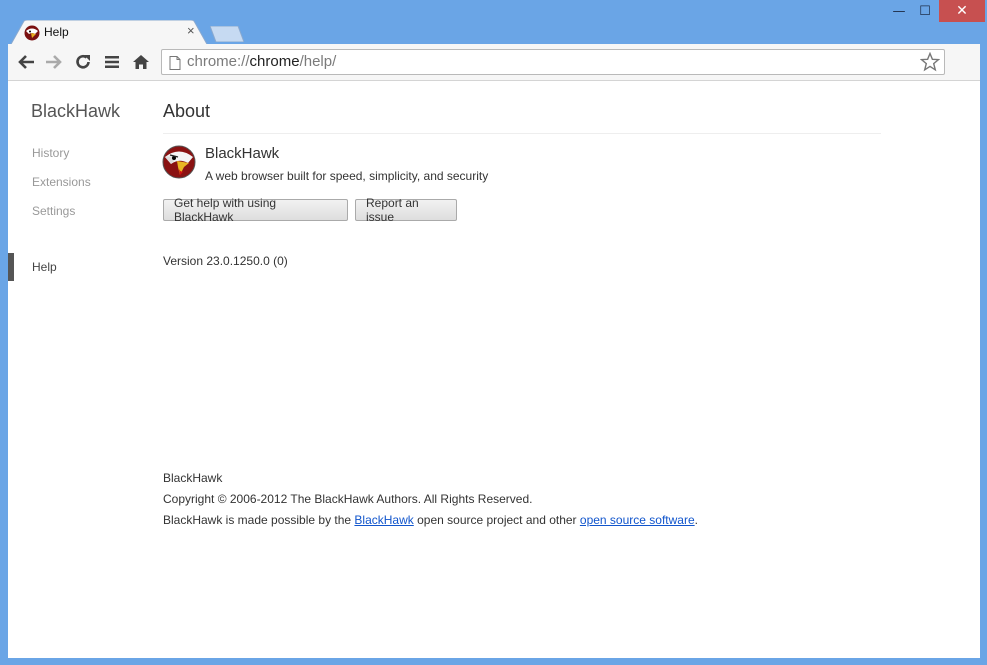 Image resolution: width=987 pixels, height=665 pixels. What do you see at coordinates (274, 61) in the screenshot?
I see `url-host: chrome` at bounding box center [274, 61].